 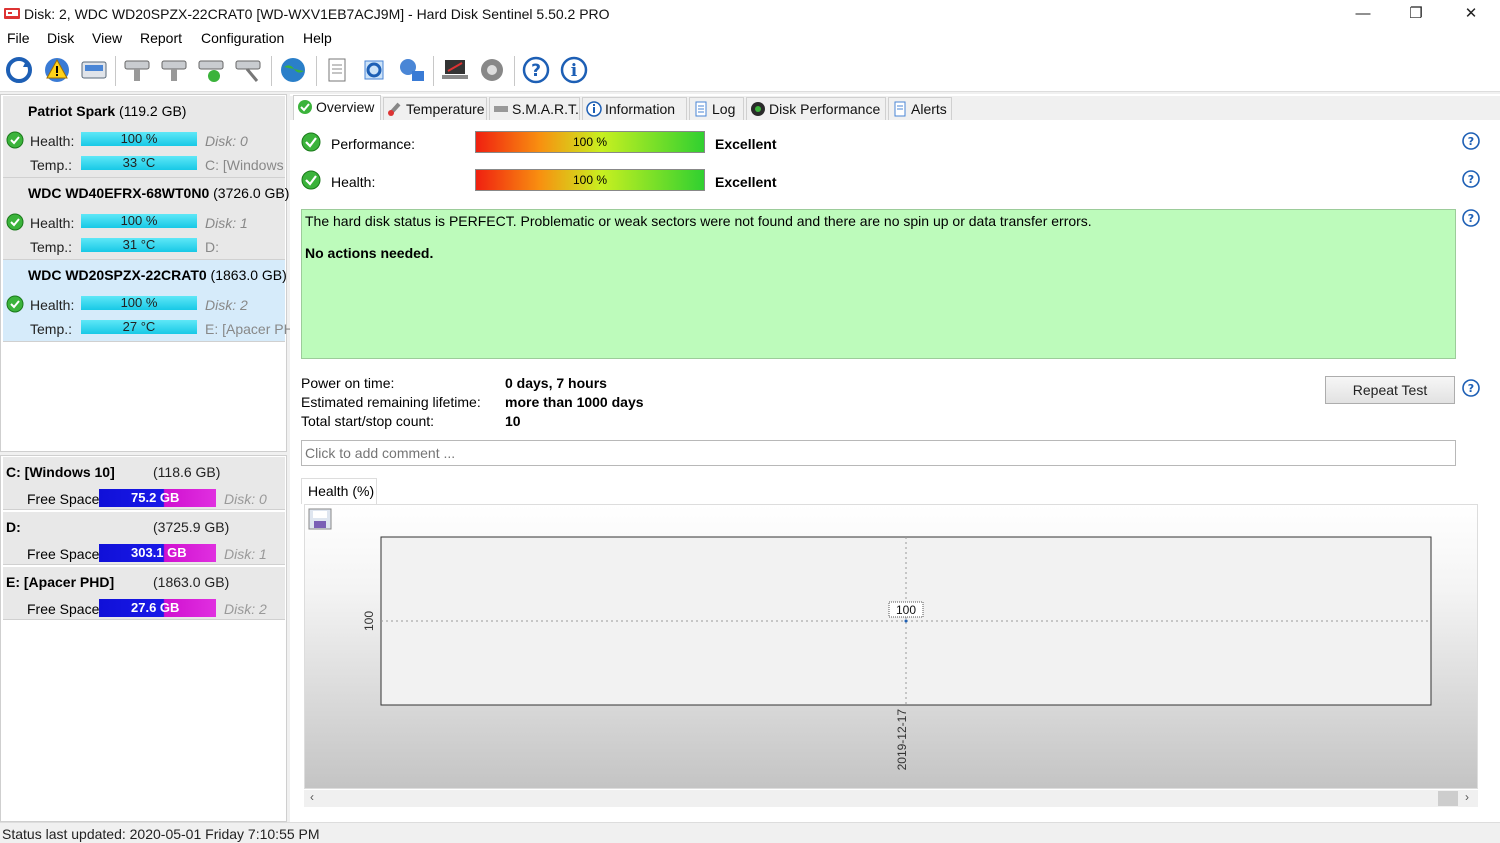 What do you see at coordinates (19, 70) in the screenshot?
I see `refresh-icon` at bounding box center [19, 70].